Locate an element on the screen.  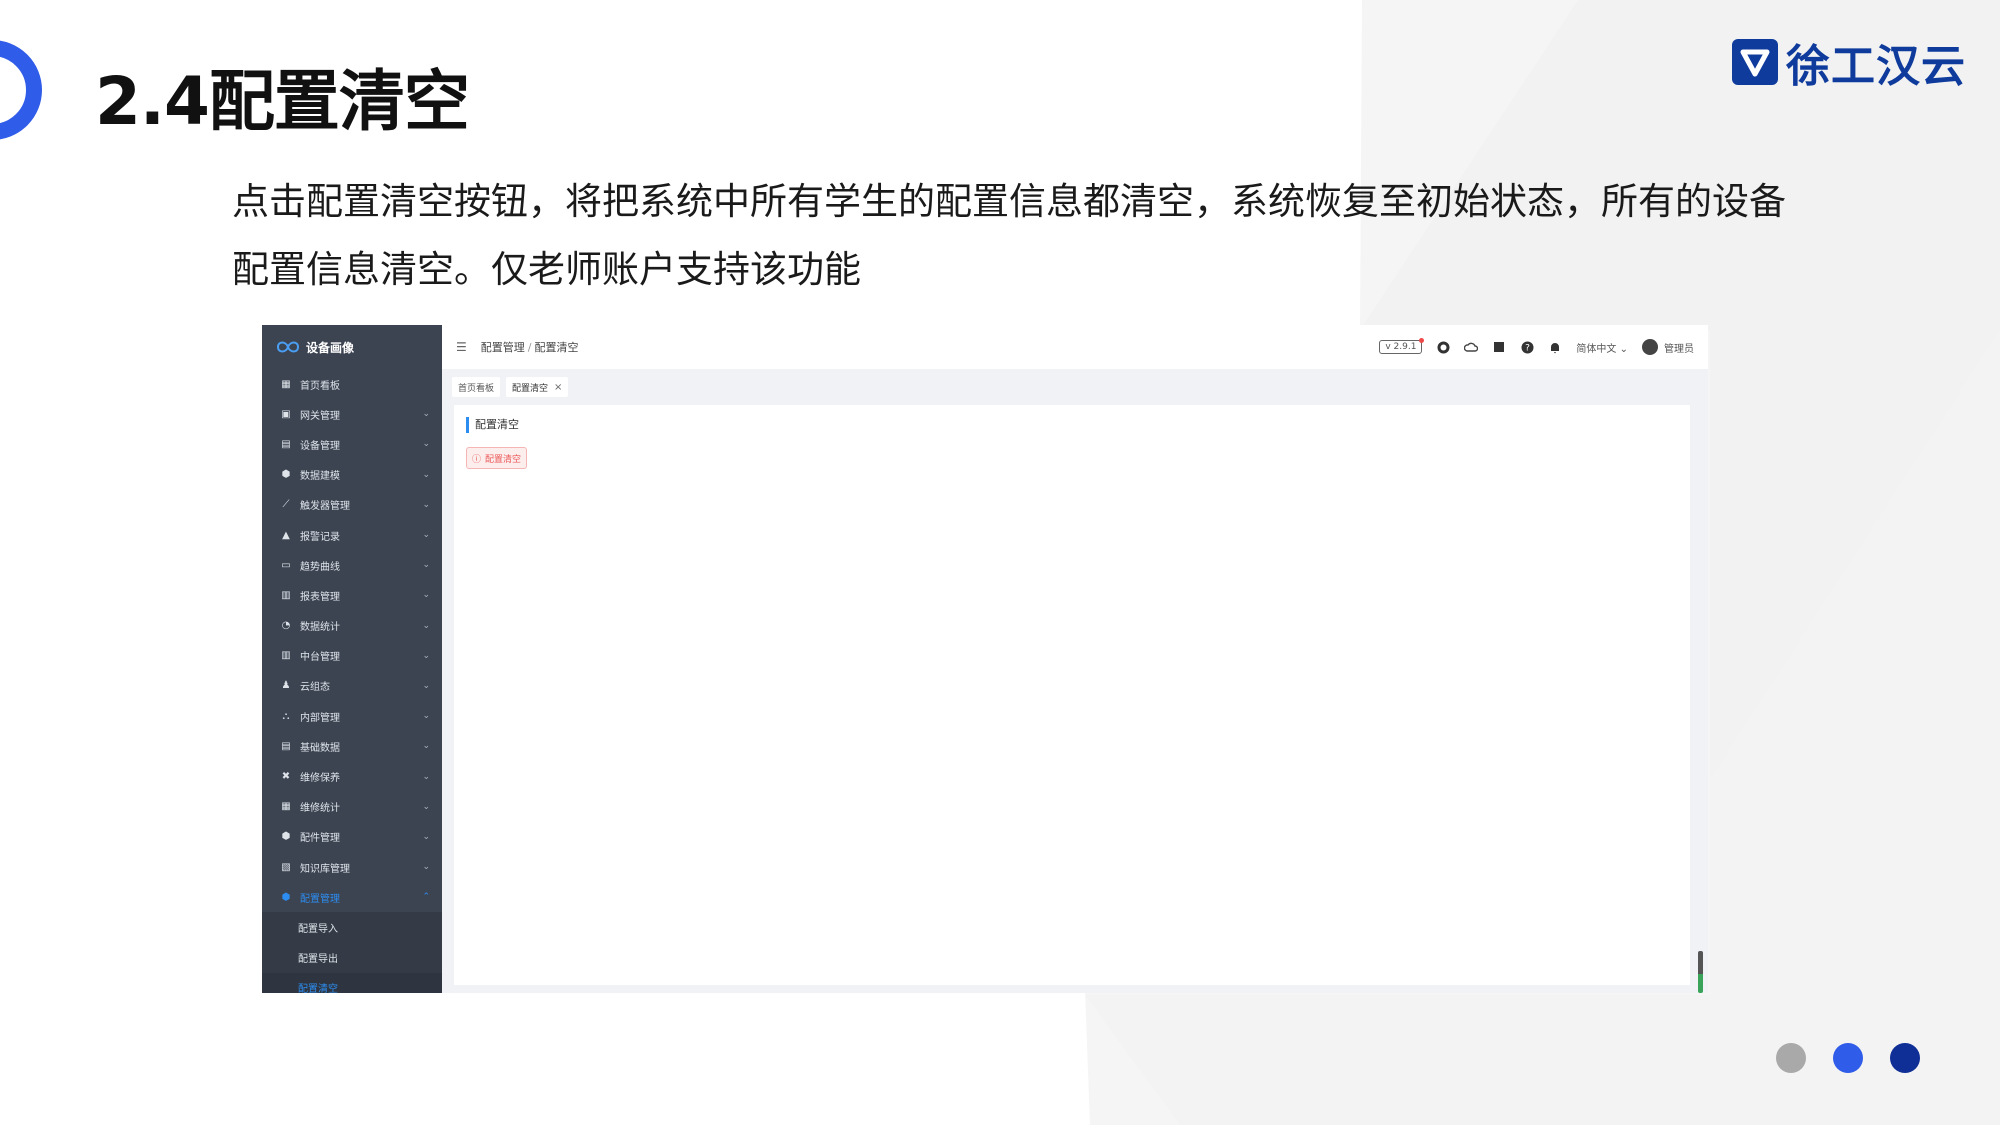
info-icon: ⓘ is located at coordinates (477, 459).